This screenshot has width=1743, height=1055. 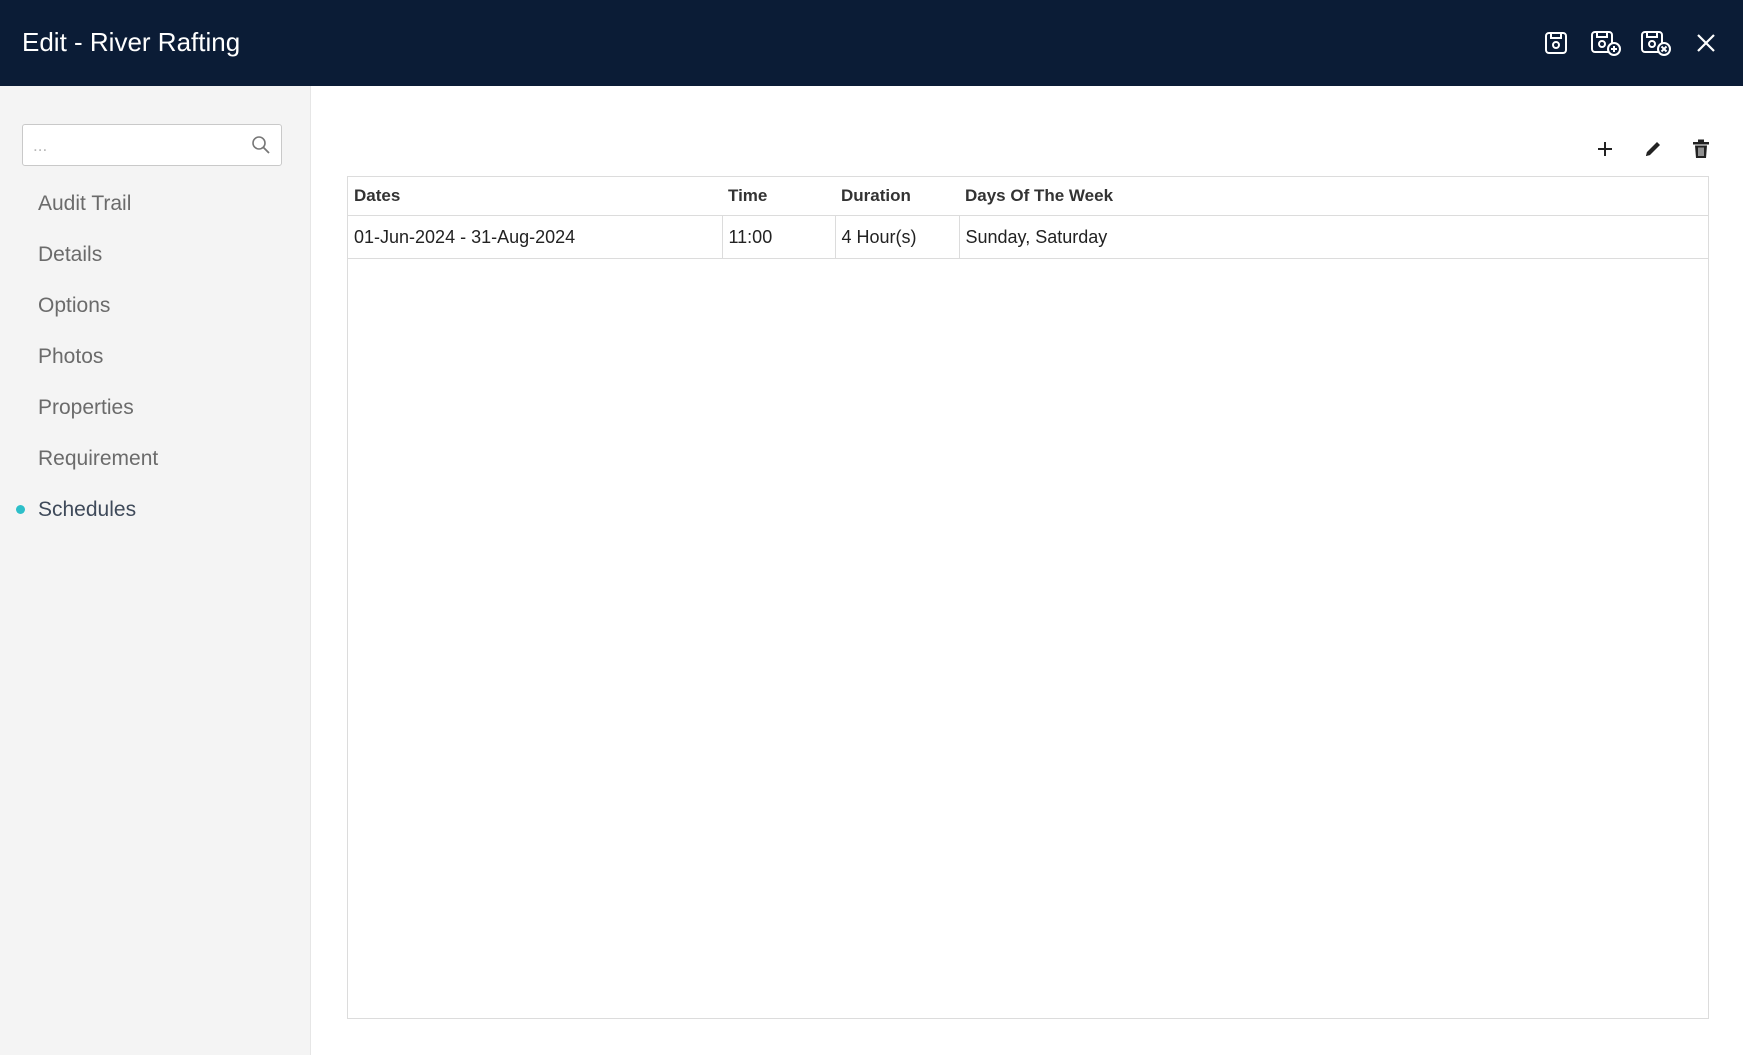 What do you see at coordinates (155, 264) in the screenshot?
I see `sidebar-item-details: Details` at bounding box center [155, 264].